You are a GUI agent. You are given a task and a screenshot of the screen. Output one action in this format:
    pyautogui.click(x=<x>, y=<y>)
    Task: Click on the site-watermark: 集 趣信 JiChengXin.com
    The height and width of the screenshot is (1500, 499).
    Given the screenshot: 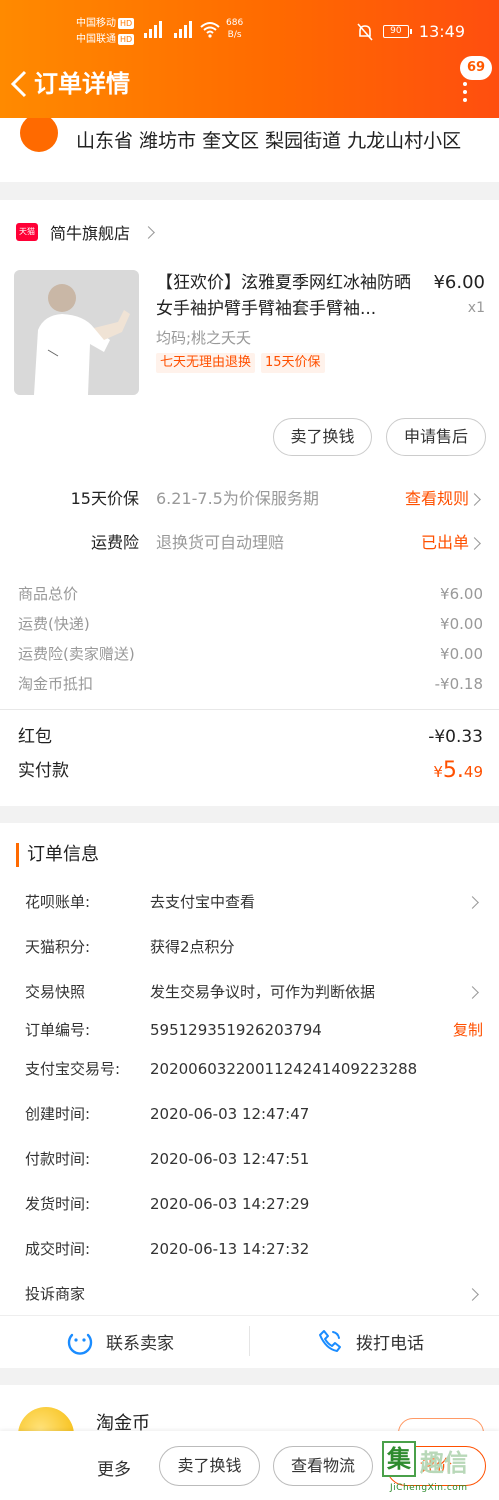 What is the action you would take?
    pyautogui.click(x=438, y=1469)
    